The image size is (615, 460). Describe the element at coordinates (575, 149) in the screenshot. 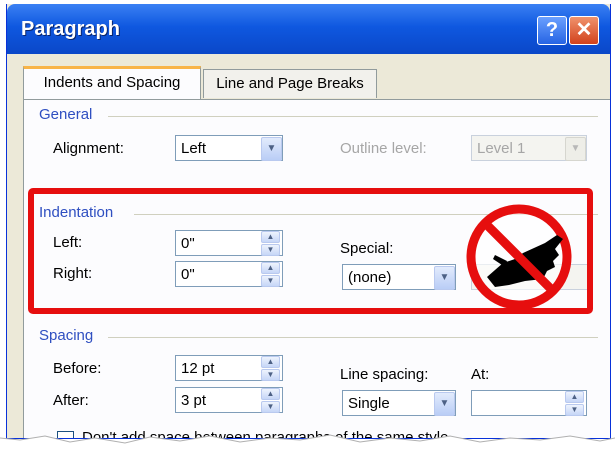

I see `outline-dropdown-arrow-icon: ▼` at that location.